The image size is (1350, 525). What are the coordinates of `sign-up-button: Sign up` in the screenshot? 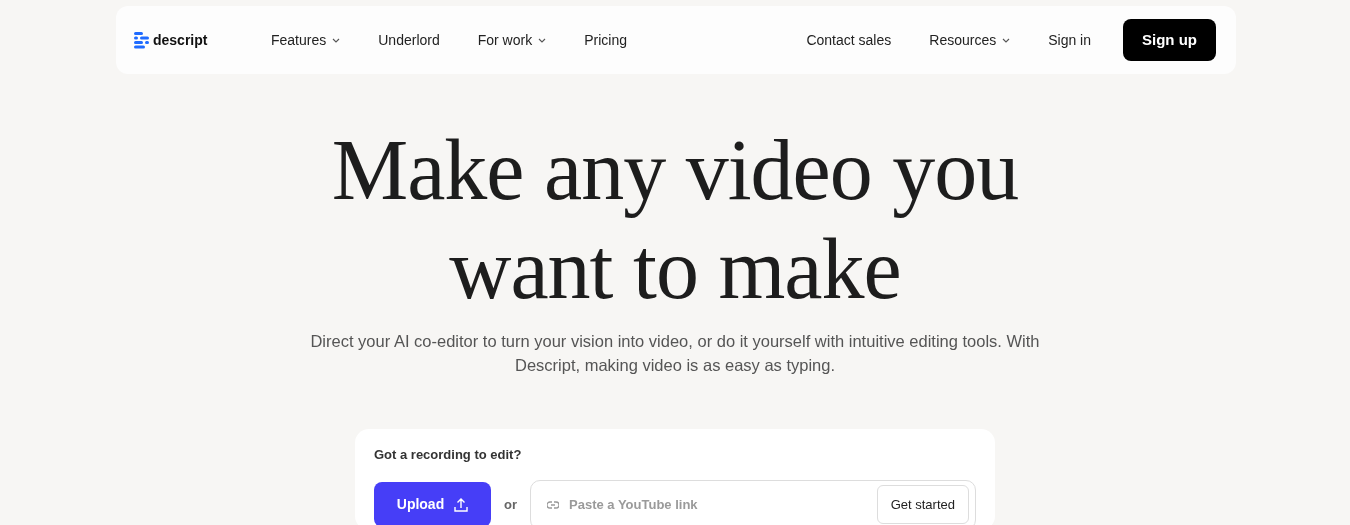 It's located at (1169, 40).